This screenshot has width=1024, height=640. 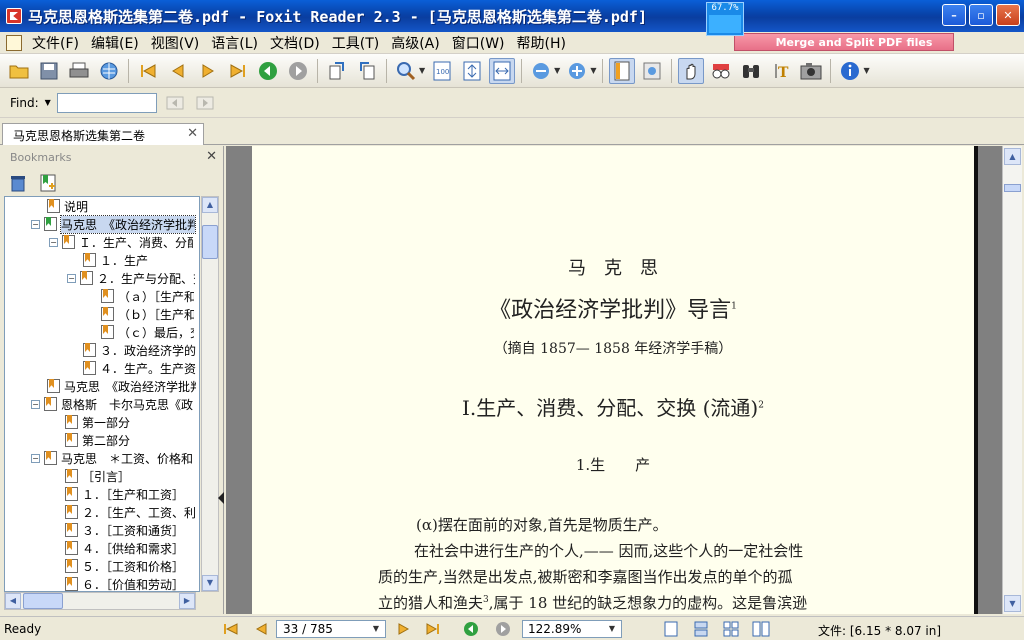 What do you see at coordinates (612, 629) in the screenshot?
I see `zoom-dropdown-icon: ▼` at bounding box center [612, 629].